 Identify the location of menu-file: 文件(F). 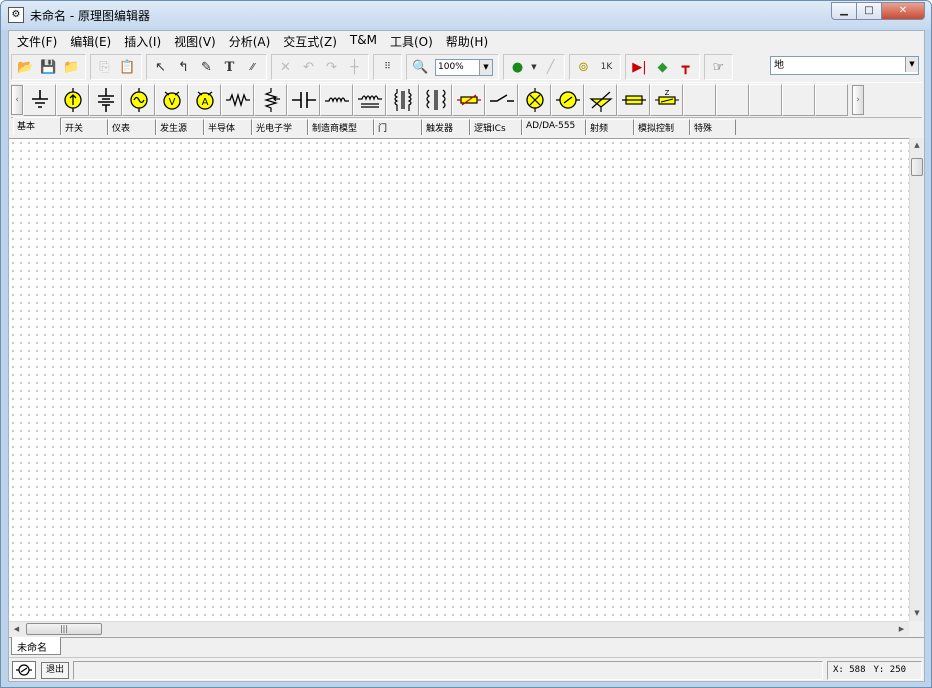
(37, 41).